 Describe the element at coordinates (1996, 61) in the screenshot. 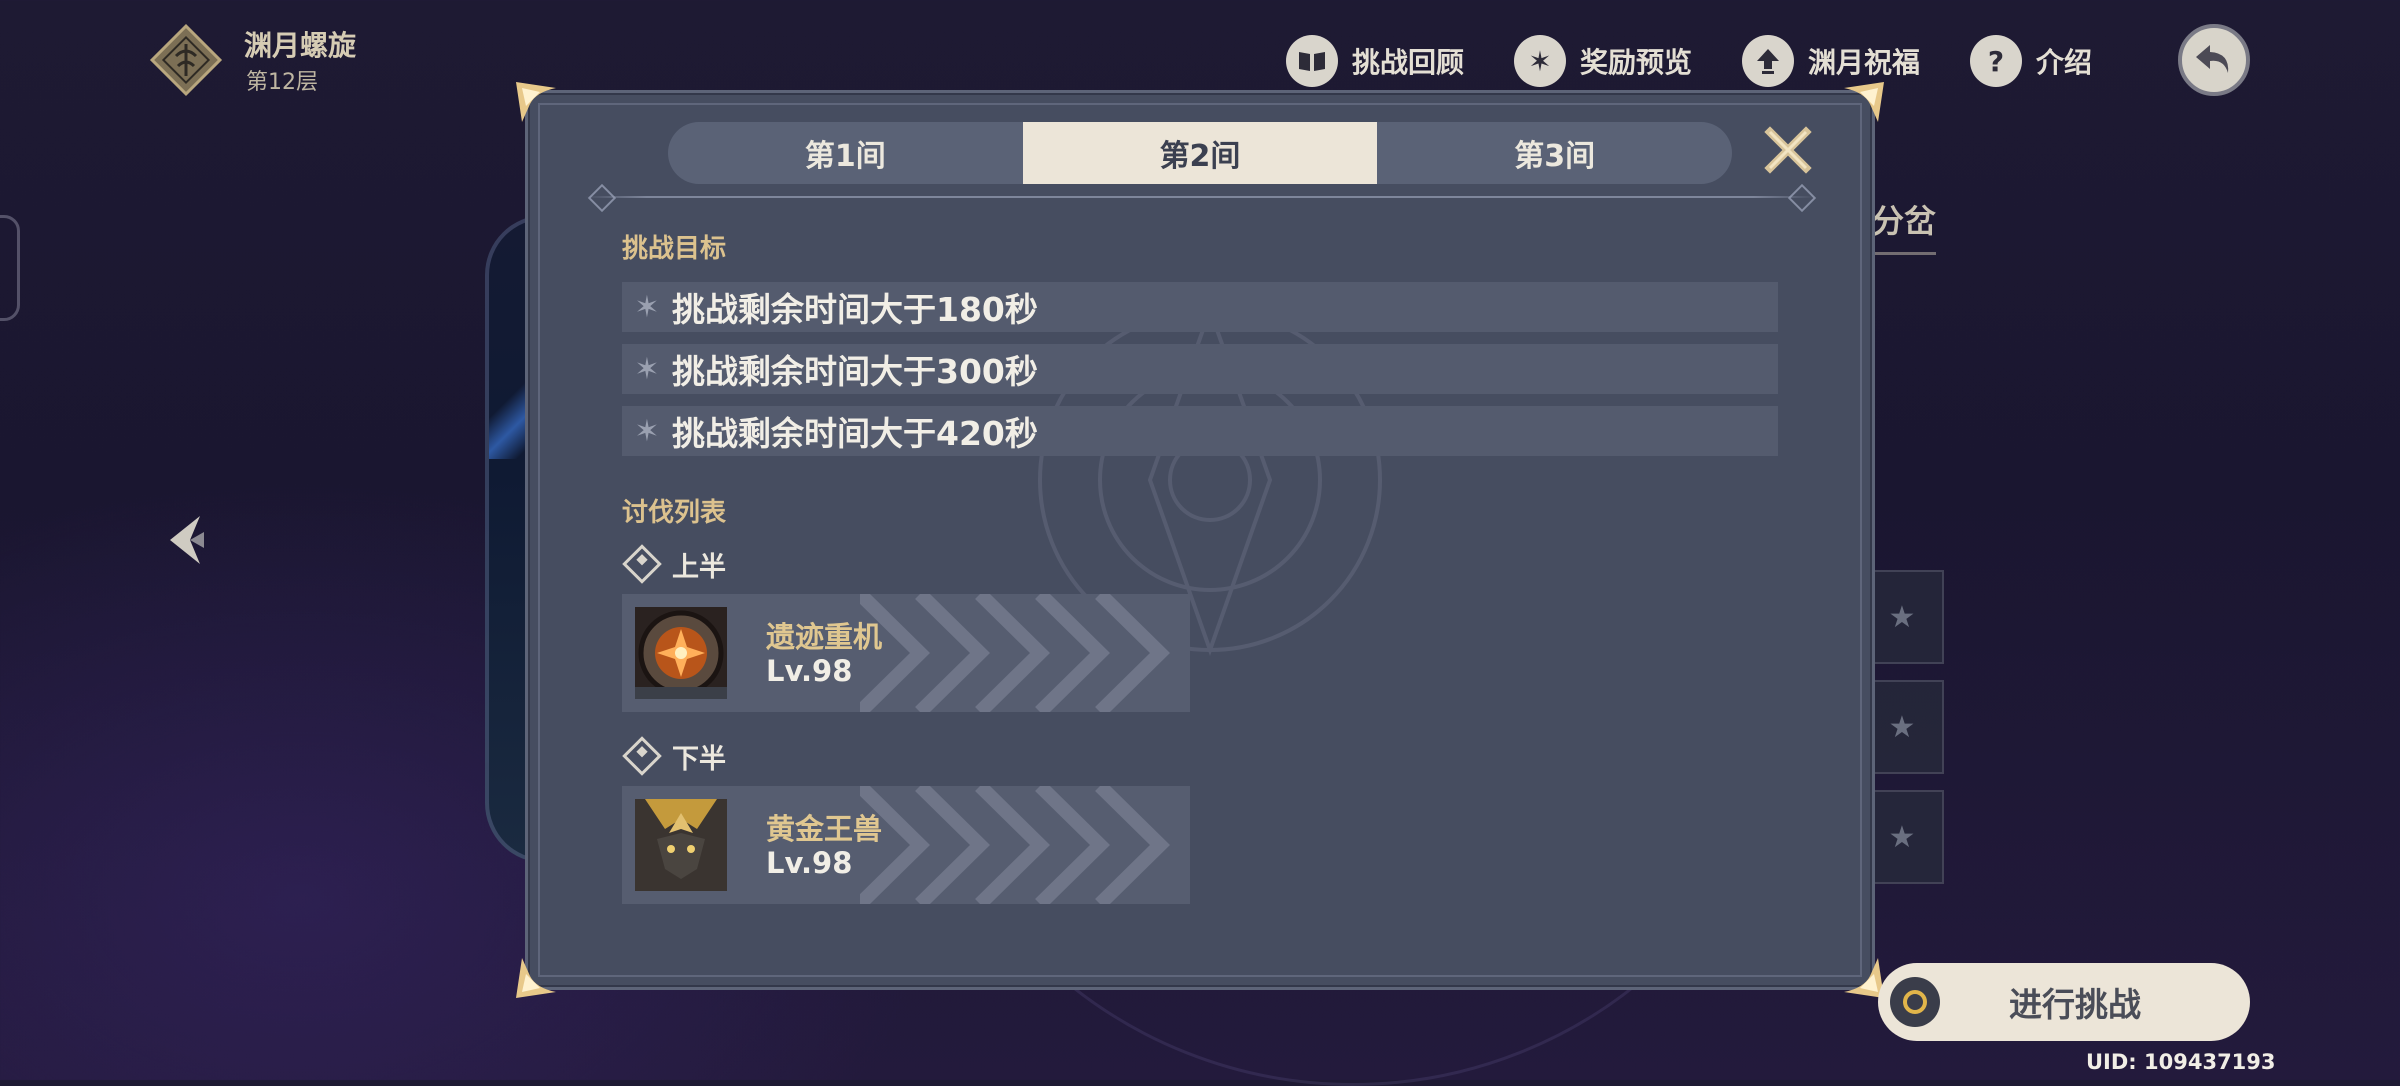

I see `question-icon: ?` at that location.